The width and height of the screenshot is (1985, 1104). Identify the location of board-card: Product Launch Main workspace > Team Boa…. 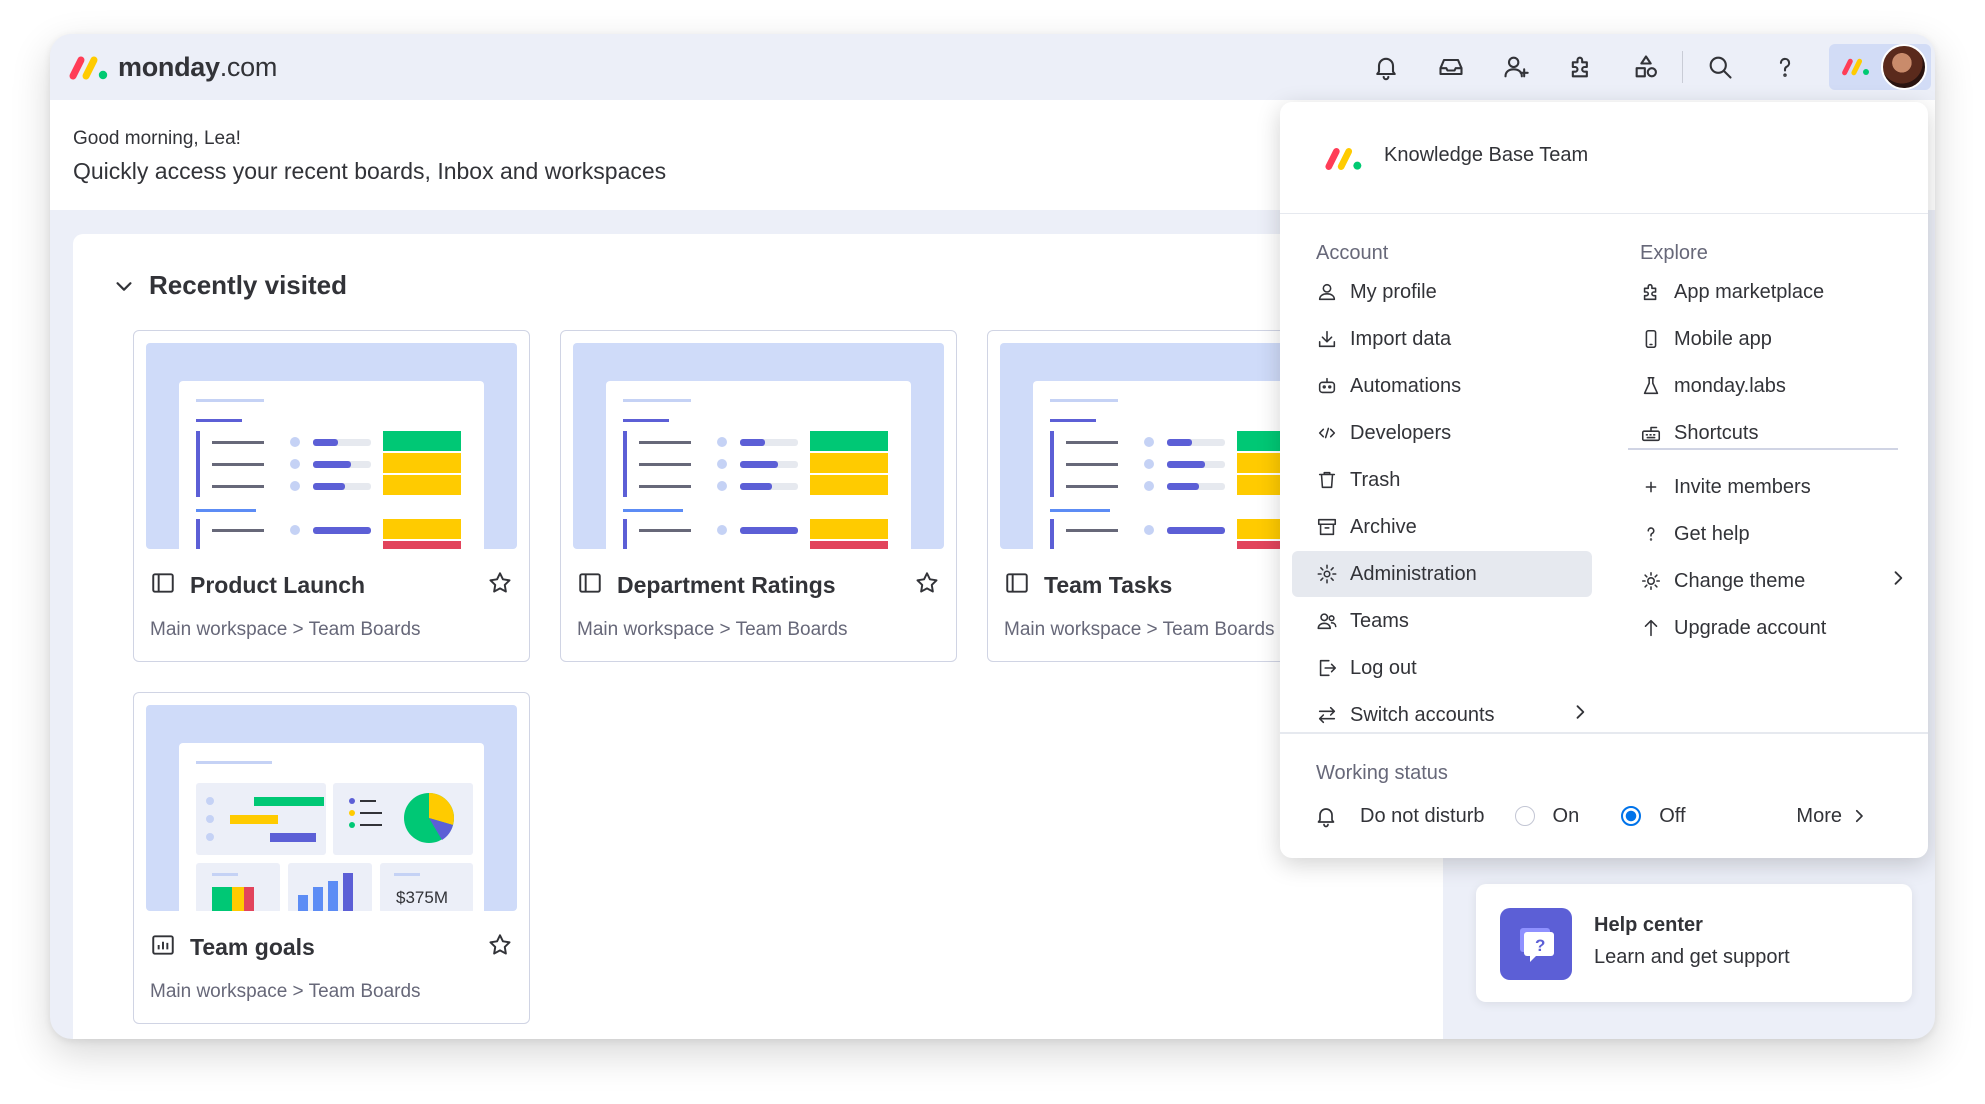
(331, 496).